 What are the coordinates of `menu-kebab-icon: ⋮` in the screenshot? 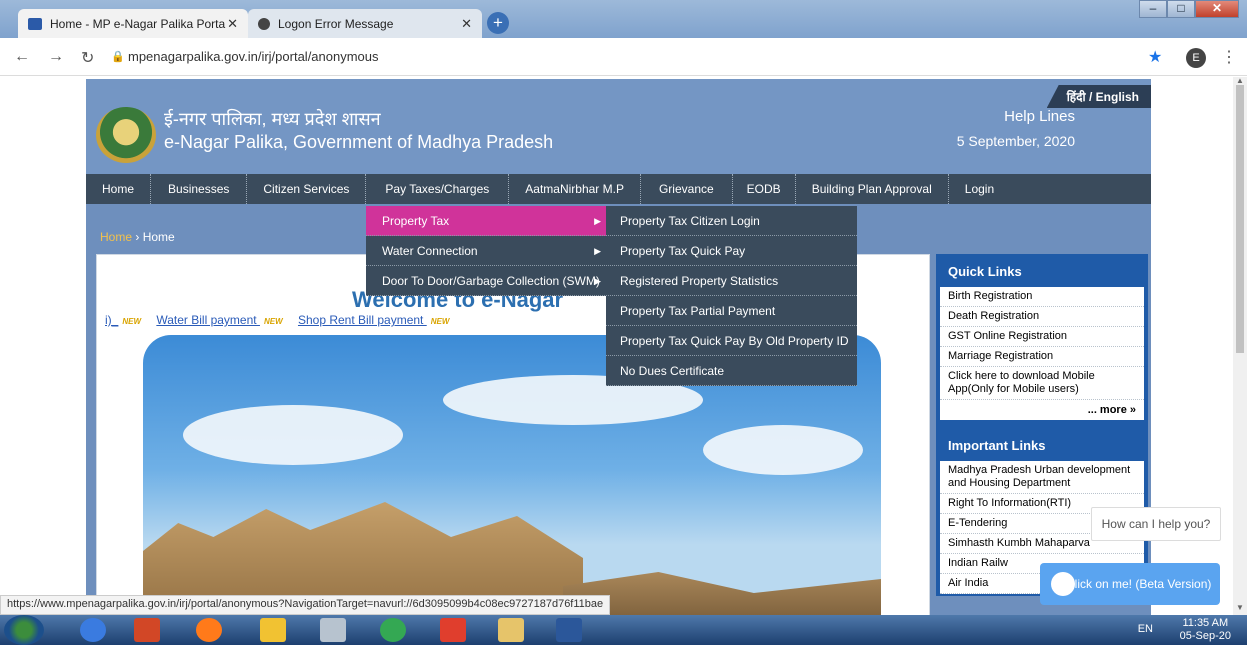 It's located at (1229, 57).